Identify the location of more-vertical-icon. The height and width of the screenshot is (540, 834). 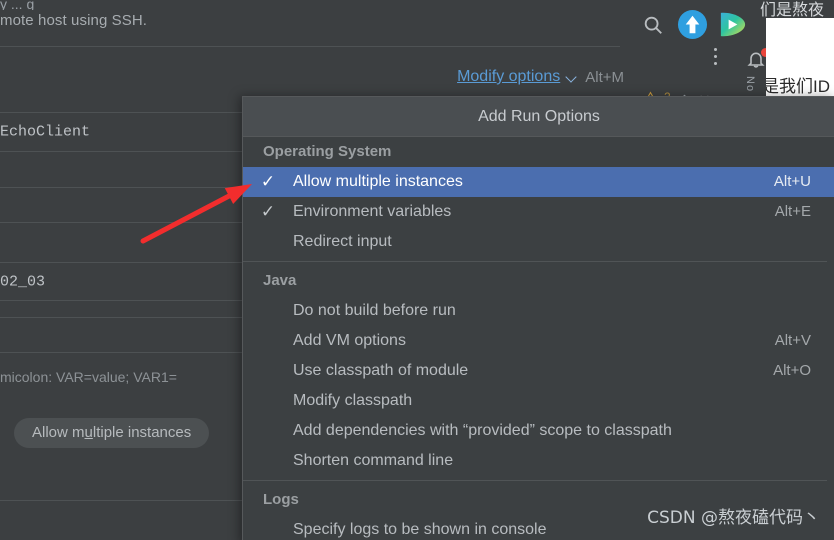
(715, 56).